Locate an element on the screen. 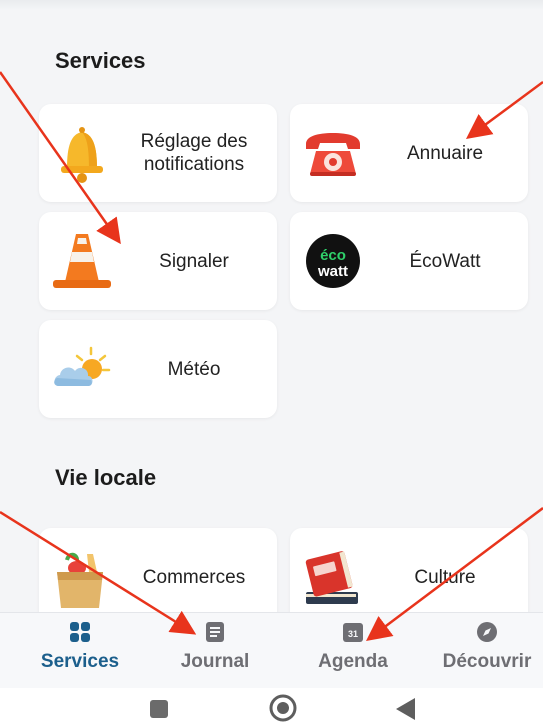 The image size is (543, 724). nav-label: Agenda is located at coordinates (353, 661).